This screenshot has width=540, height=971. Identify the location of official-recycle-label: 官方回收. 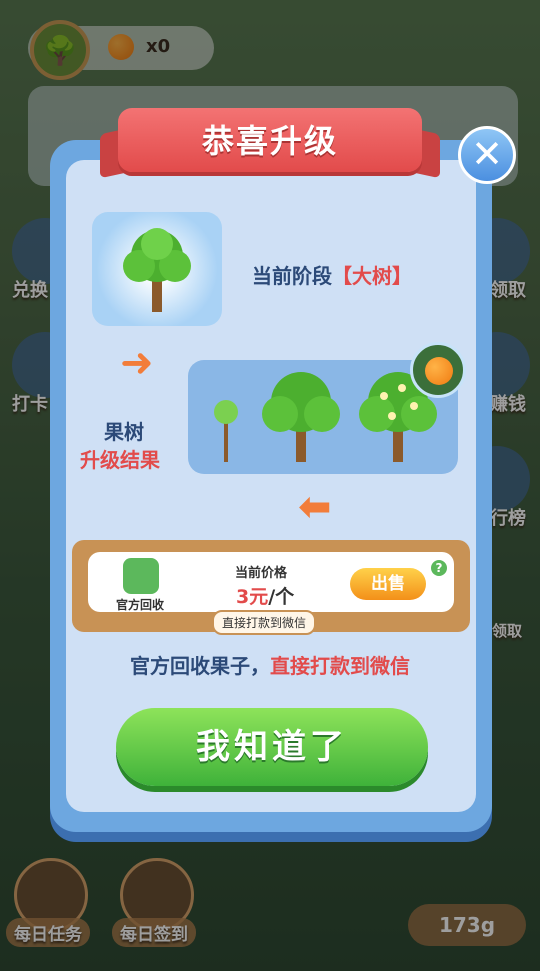
(140, 605).